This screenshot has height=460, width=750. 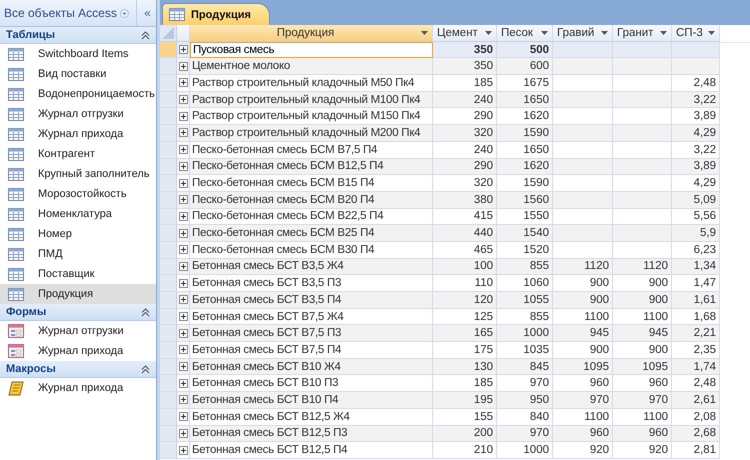 What do you see at coordinates (216, 14) in the screenshot?
I see `document-tab: Продукция` at bounding box center [216, 14].